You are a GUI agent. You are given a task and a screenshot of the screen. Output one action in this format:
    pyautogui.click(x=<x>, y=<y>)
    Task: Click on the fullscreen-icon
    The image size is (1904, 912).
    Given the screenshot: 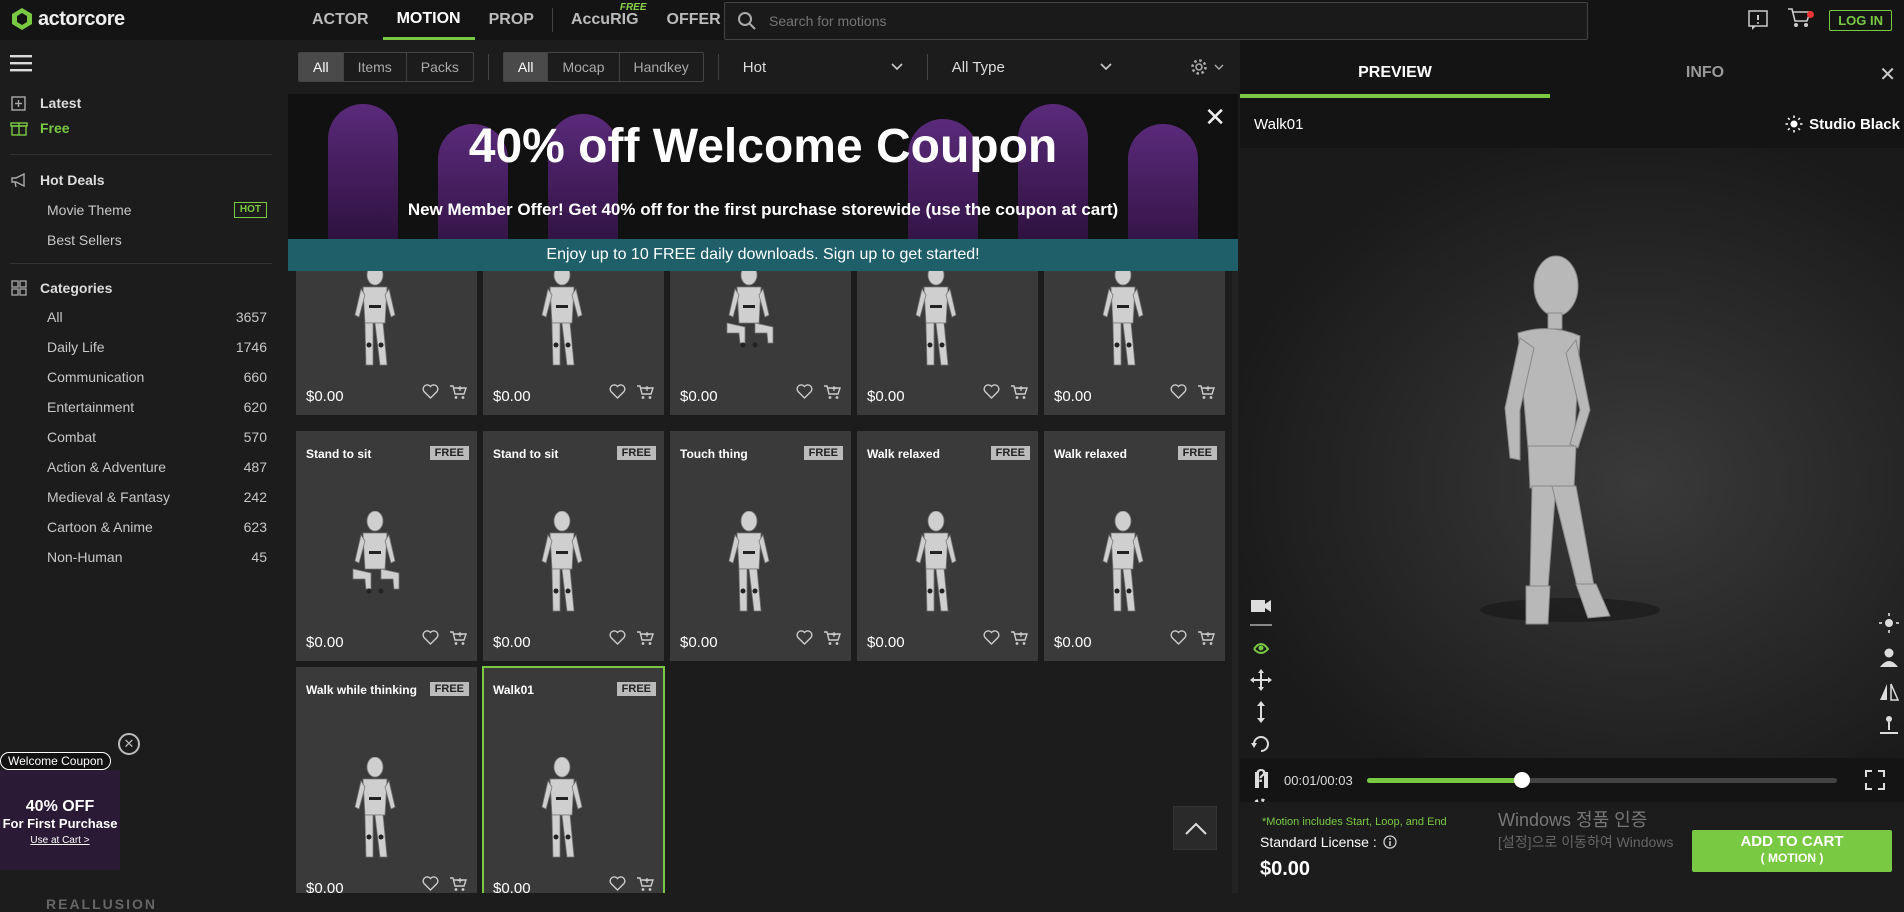 What is the action you would take?
    pyautogui.click(x=1874, y=780)
    